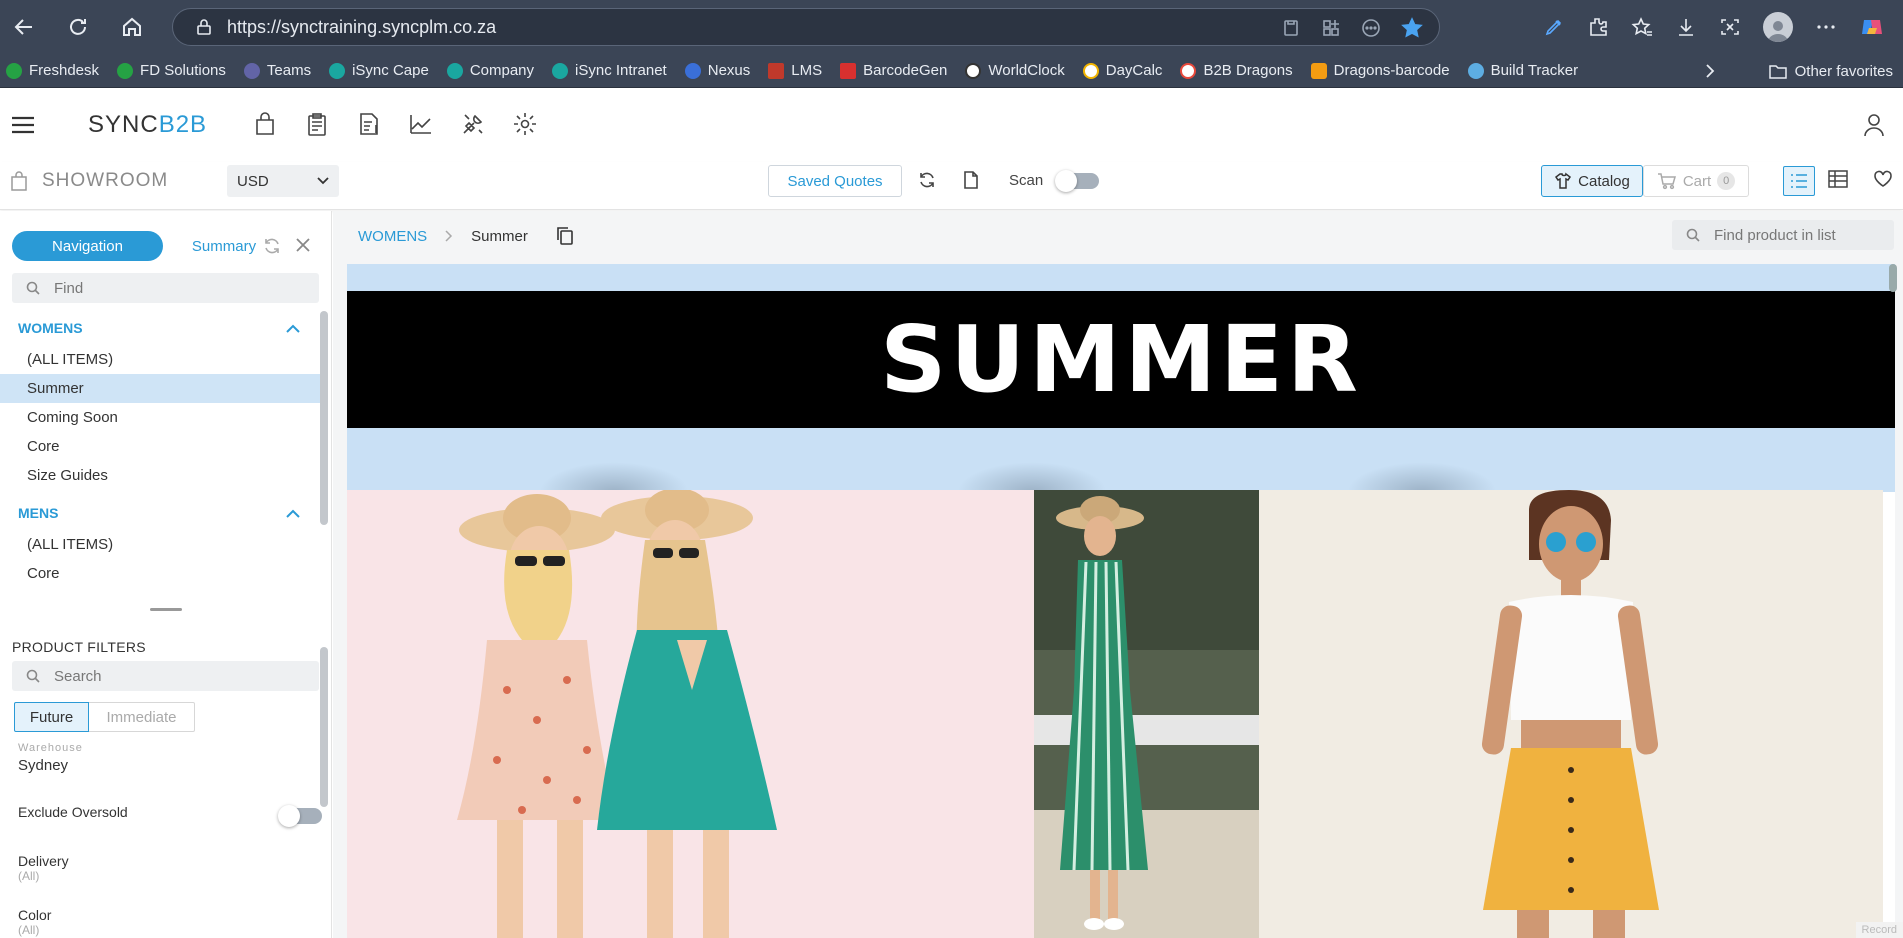 The height and width of the screenshot is (938, 1903). Describe the element at coordinates (300, 816) in the screenshot. I see `exclude-oversold-toggle` at that location.